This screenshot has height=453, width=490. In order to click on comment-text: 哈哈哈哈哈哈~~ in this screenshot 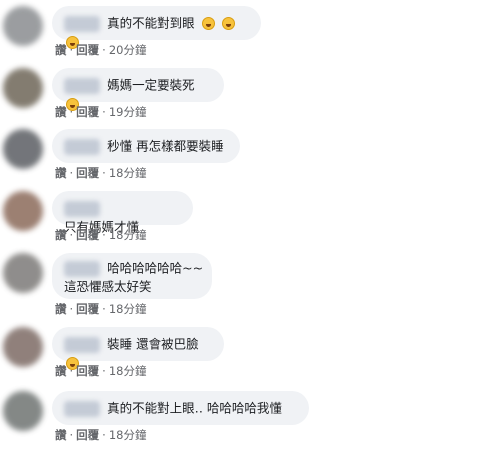, I will do `click(155, 268)`.